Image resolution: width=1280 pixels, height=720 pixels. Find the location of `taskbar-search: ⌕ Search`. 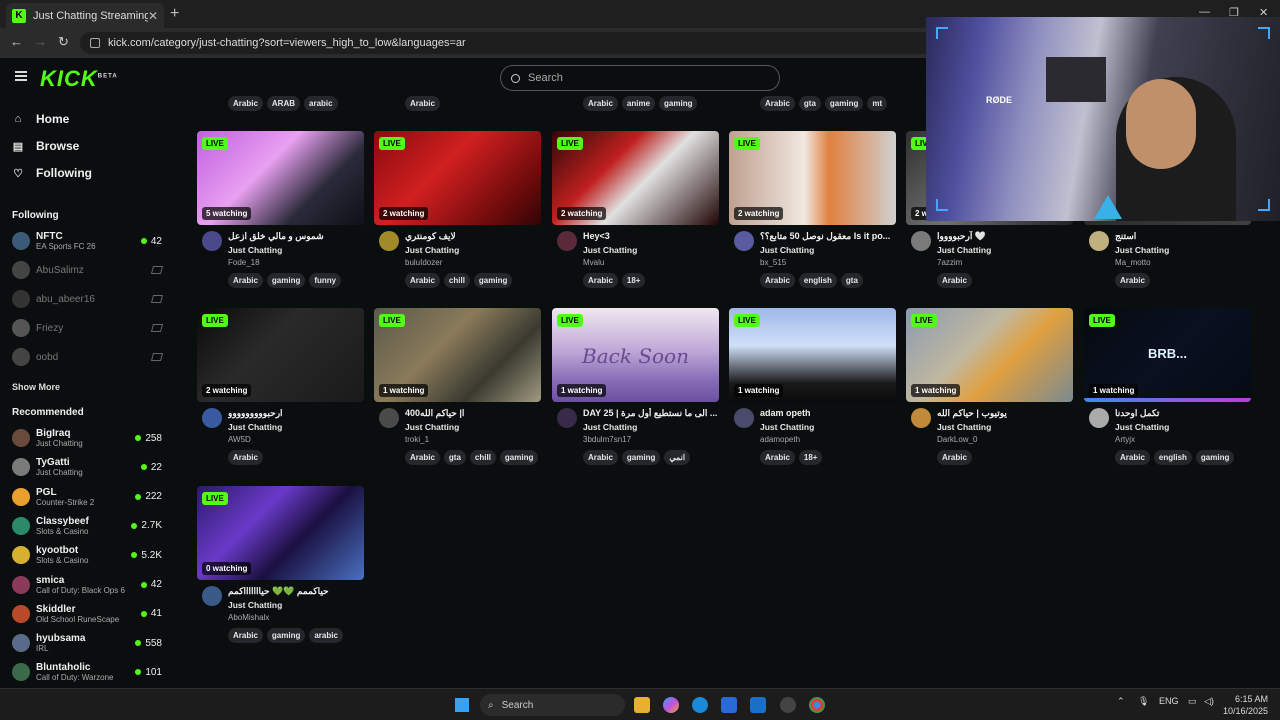

taskbar-search: ⌕ Search is located at coordinates (552, 705).